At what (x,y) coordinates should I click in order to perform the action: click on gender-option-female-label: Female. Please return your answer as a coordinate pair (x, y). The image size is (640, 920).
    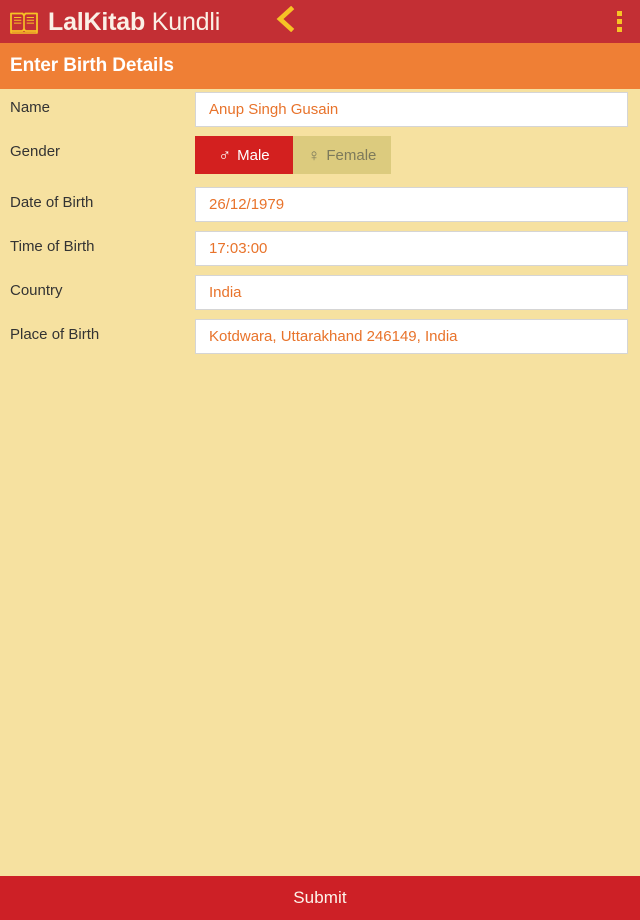
    Looking at the image, I should click on (351, 155).